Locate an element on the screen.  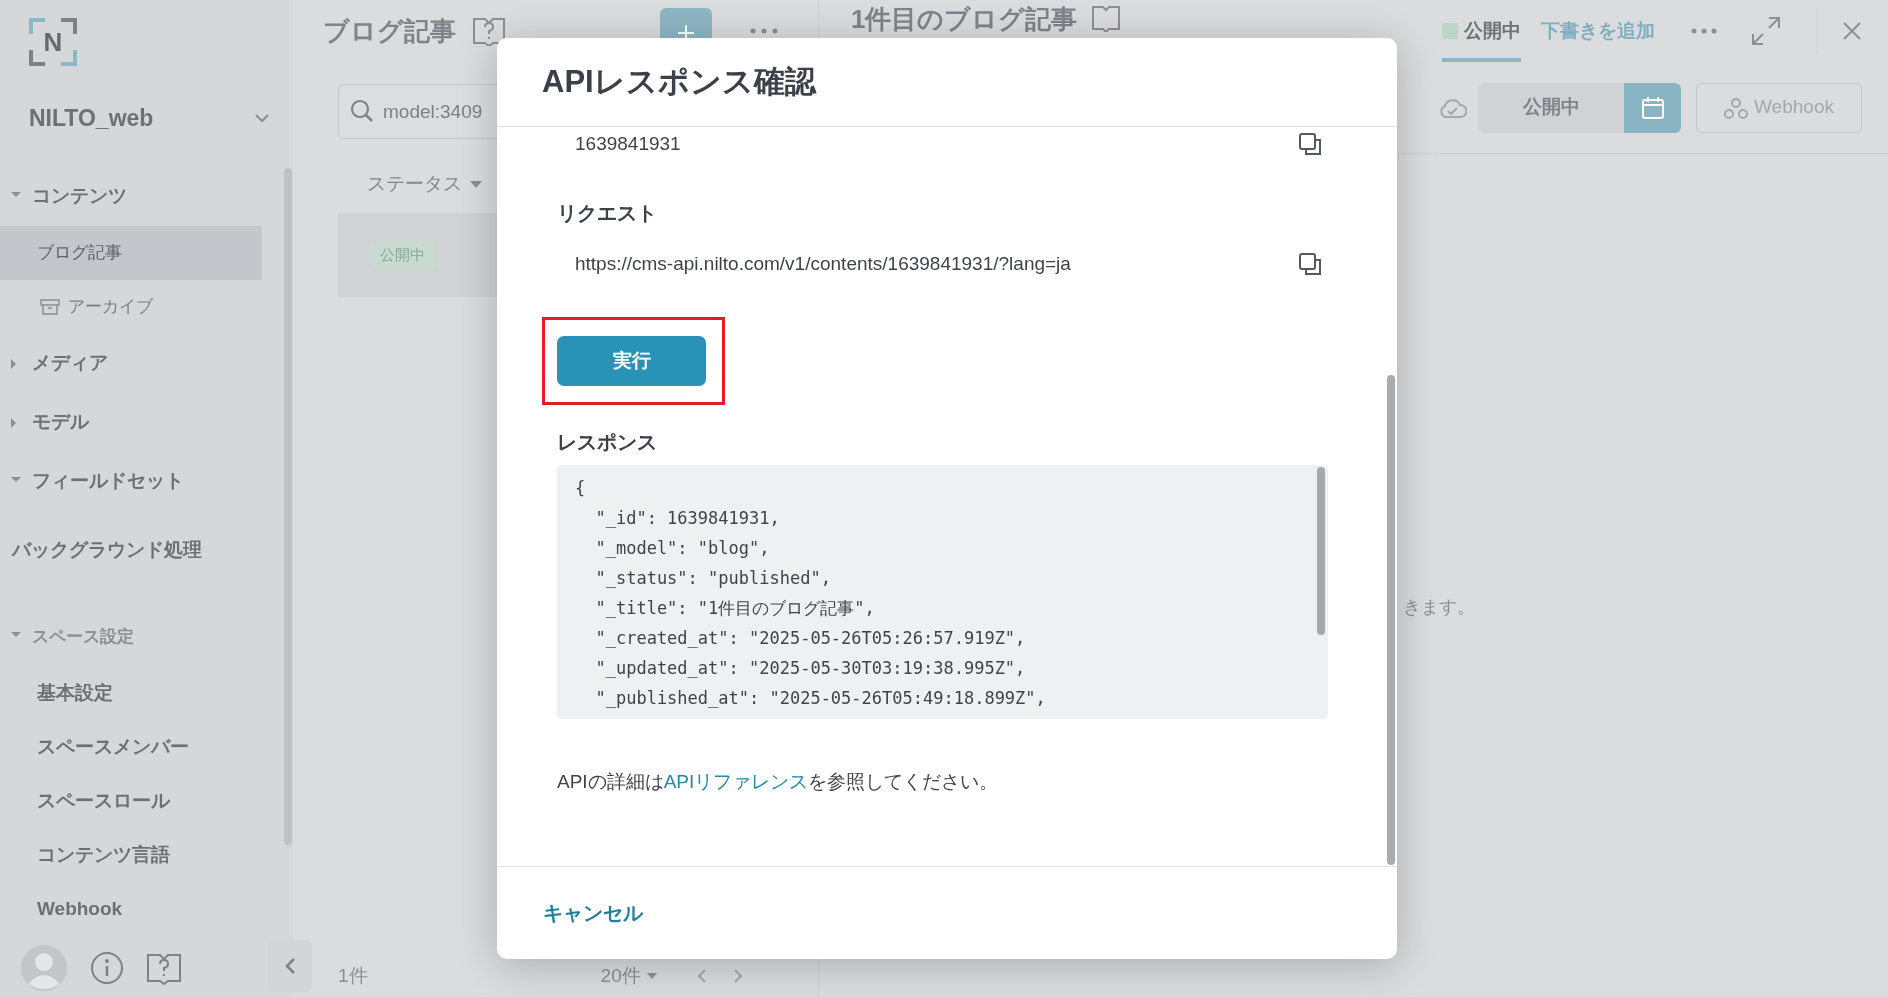
close-icon is located at coordinates (1852, 31).